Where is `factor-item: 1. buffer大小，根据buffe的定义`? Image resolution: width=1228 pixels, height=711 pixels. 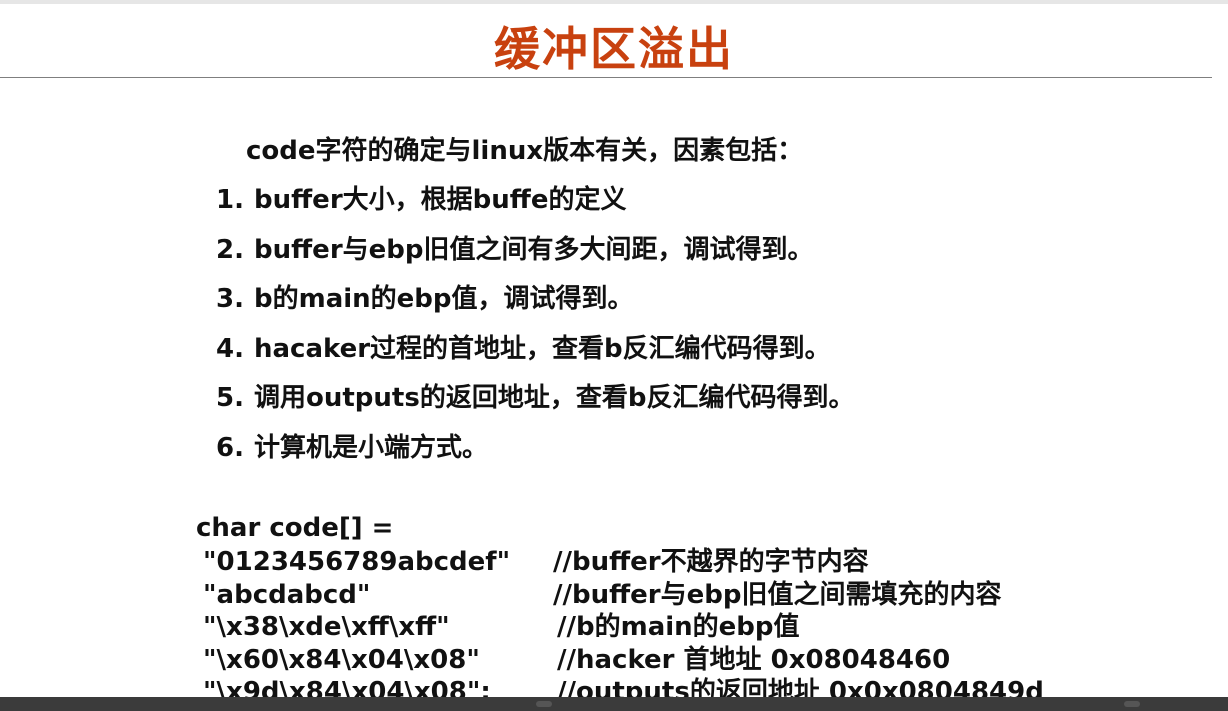 factor-item: 1. buffer大小，根据buffe的定义 is located at coordinates (535, 208).